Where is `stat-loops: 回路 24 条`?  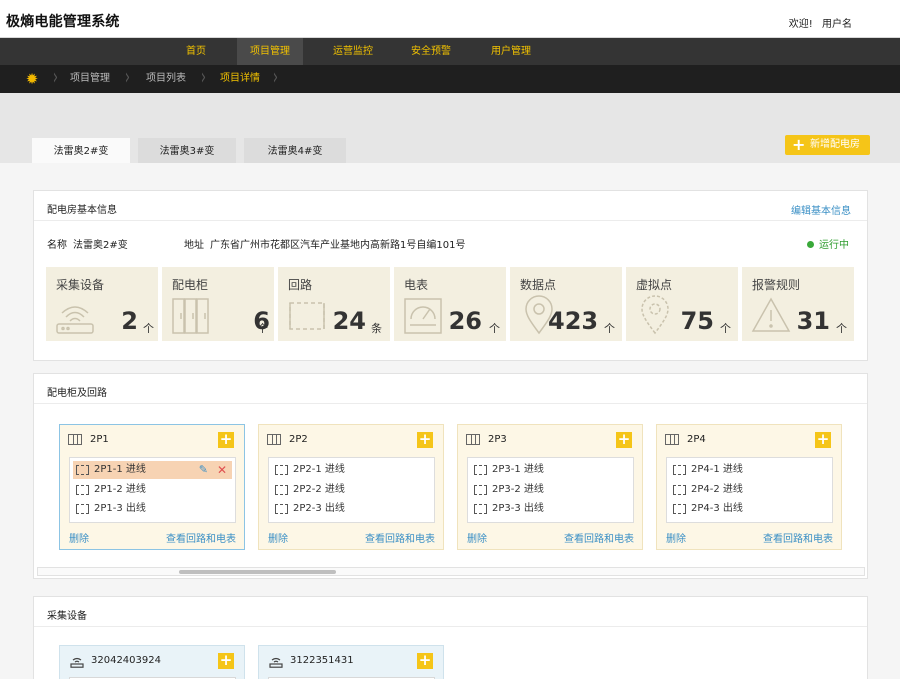 stat-loops: 回路 24 条 is located at coordinates (334, 304).